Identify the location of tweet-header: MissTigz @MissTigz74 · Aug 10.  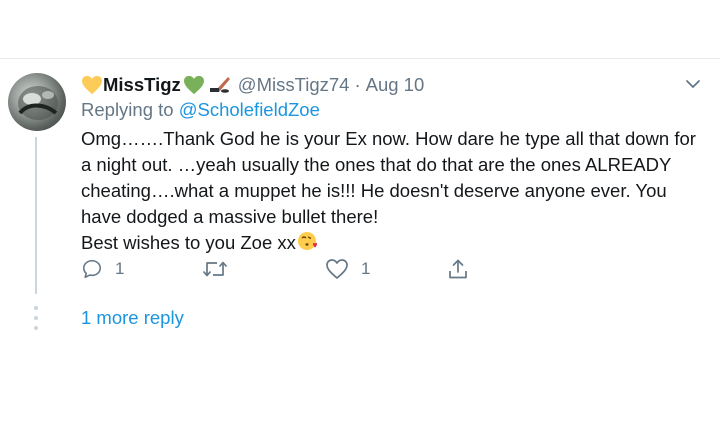
(391, 85).